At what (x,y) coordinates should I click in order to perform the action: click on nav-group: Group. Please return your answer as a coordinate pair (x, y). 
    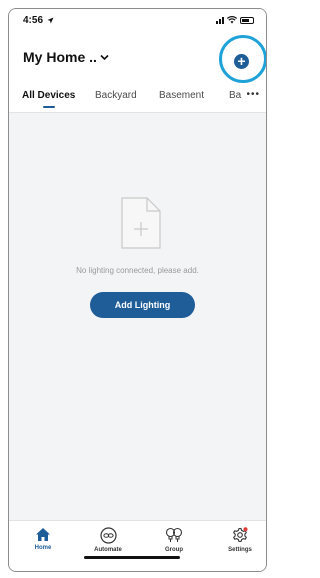
    Looking at the image, I should click on (174, 540).